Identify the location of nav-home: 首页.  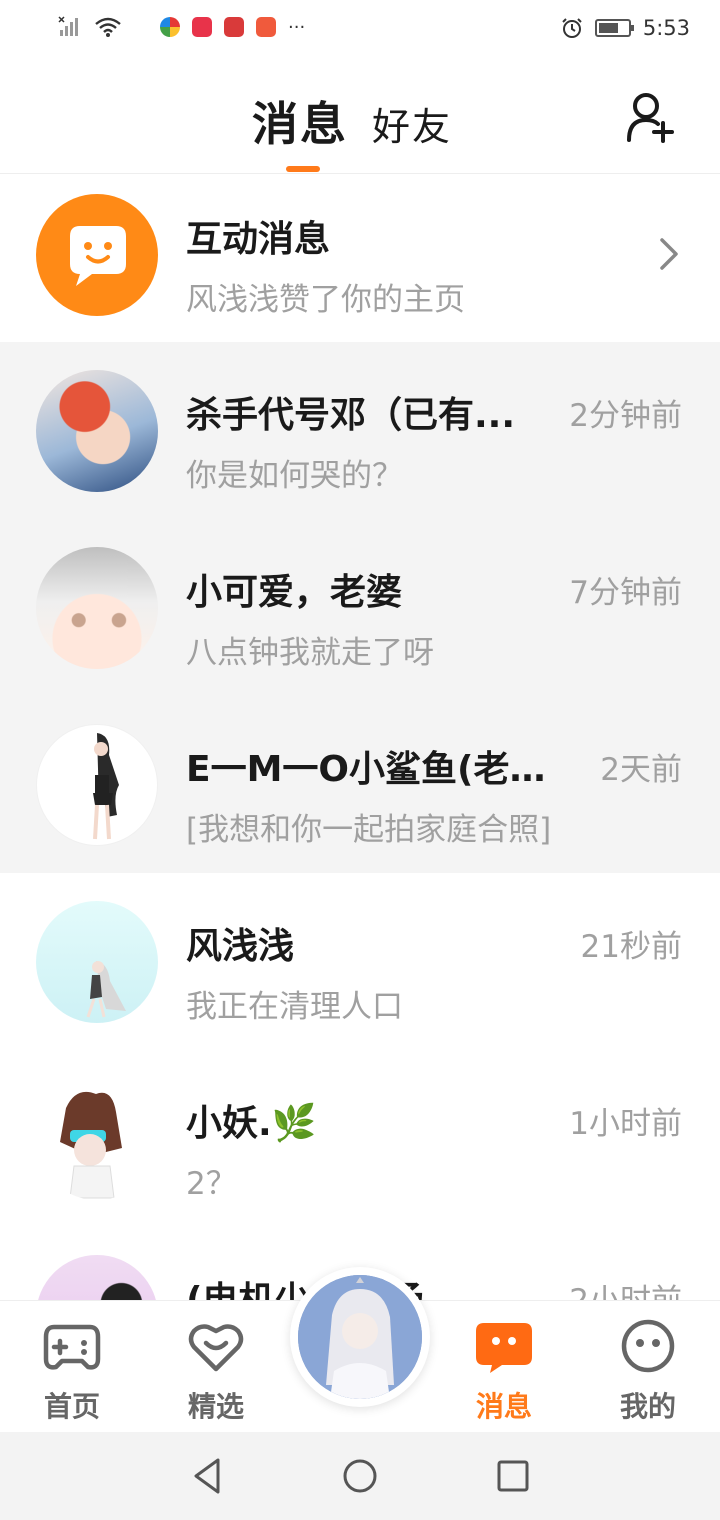
(72, 1372).